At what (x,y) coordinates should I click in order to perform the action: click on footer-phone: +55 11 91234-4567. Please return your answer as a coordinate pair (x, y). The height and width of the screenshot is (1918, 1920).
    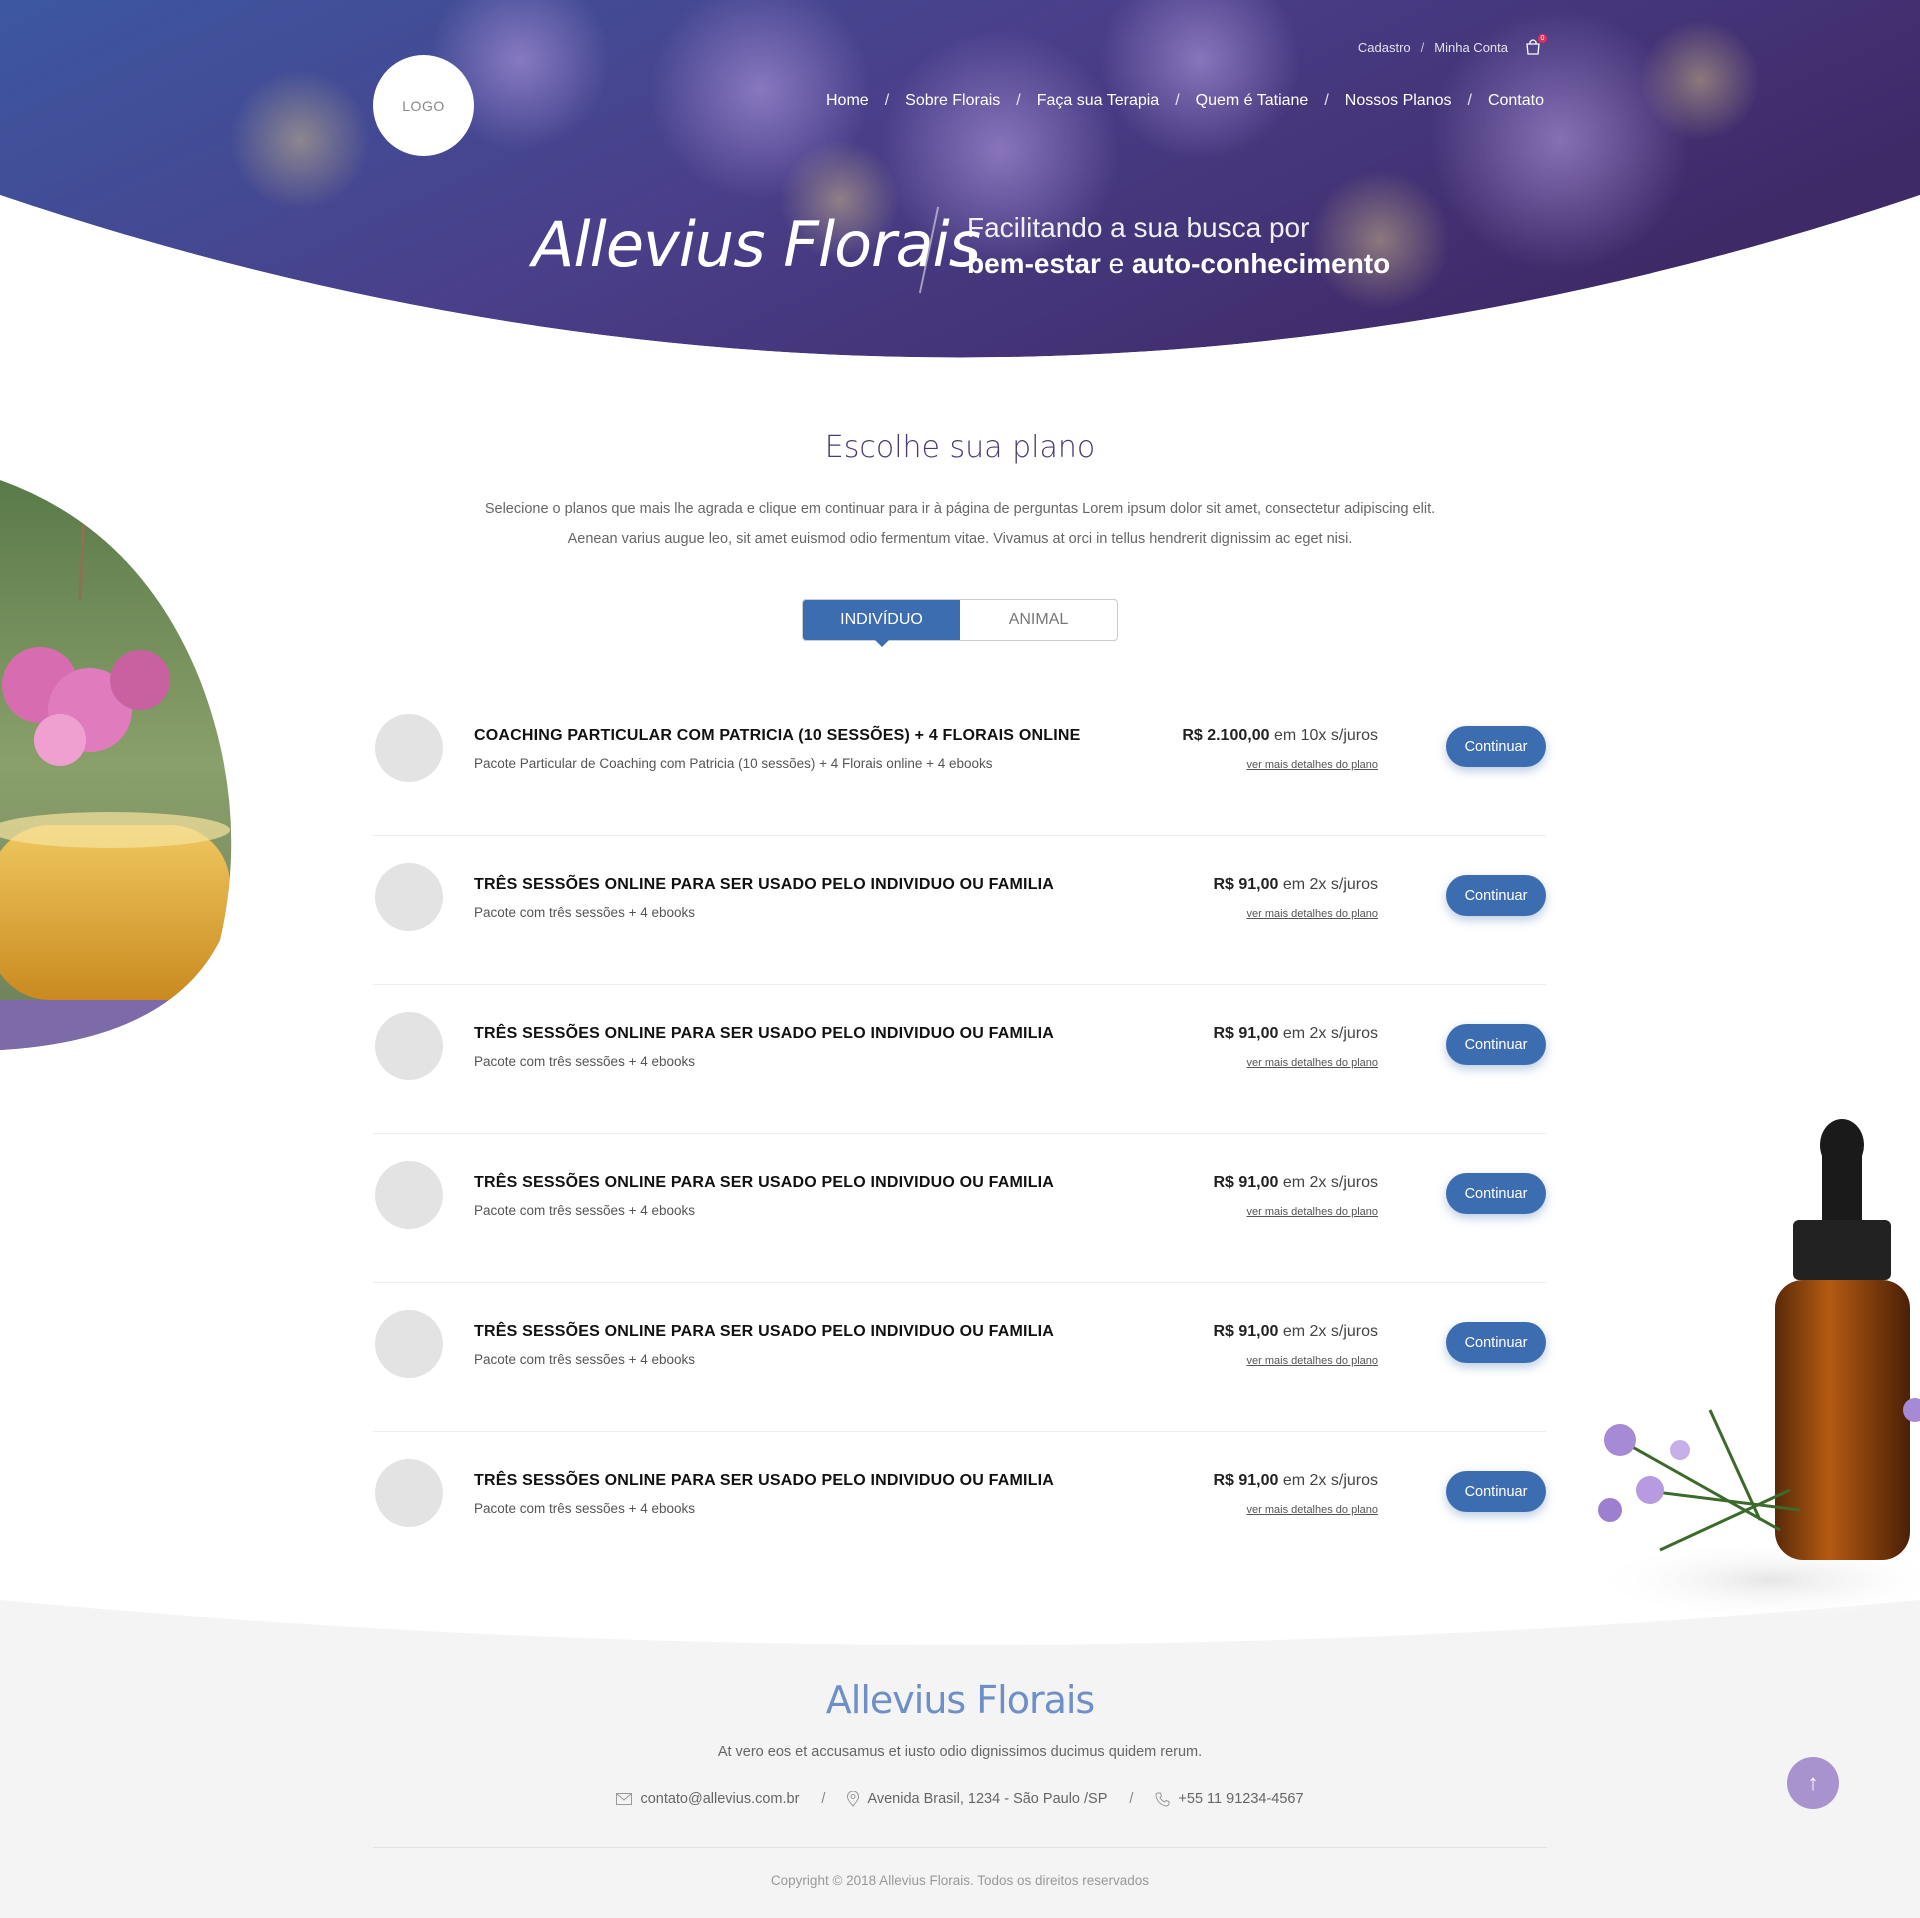
    Looking at the image, I should click on (1229, 1799).